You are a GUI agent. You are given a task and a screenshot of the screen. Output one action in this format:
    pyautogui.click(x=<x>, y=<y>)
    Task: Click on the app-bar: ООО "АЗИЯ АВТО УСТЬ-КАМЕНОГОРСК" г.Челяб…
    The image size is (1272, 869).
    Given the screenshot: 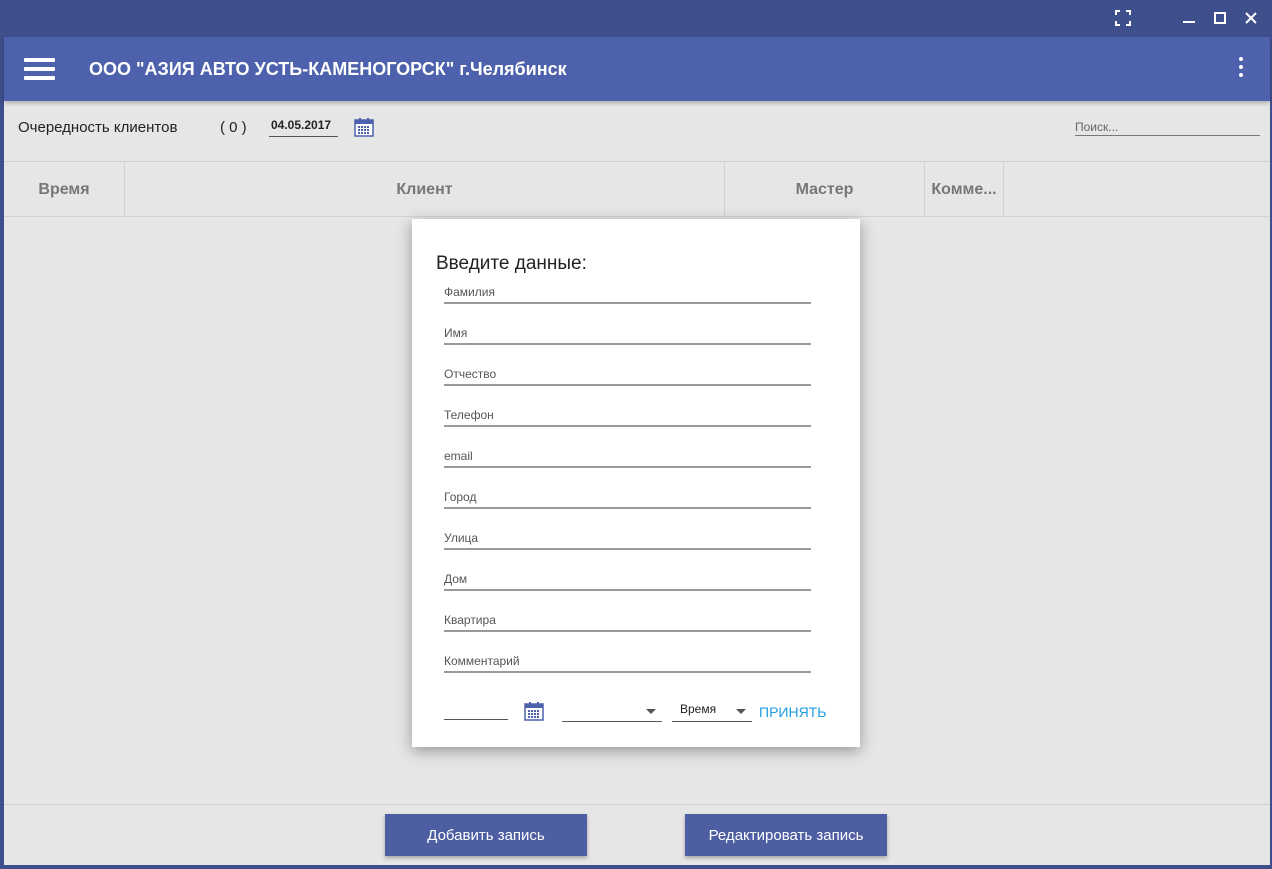 What is the action you would take?
    pyautogui.click(x=637, y=69)
    